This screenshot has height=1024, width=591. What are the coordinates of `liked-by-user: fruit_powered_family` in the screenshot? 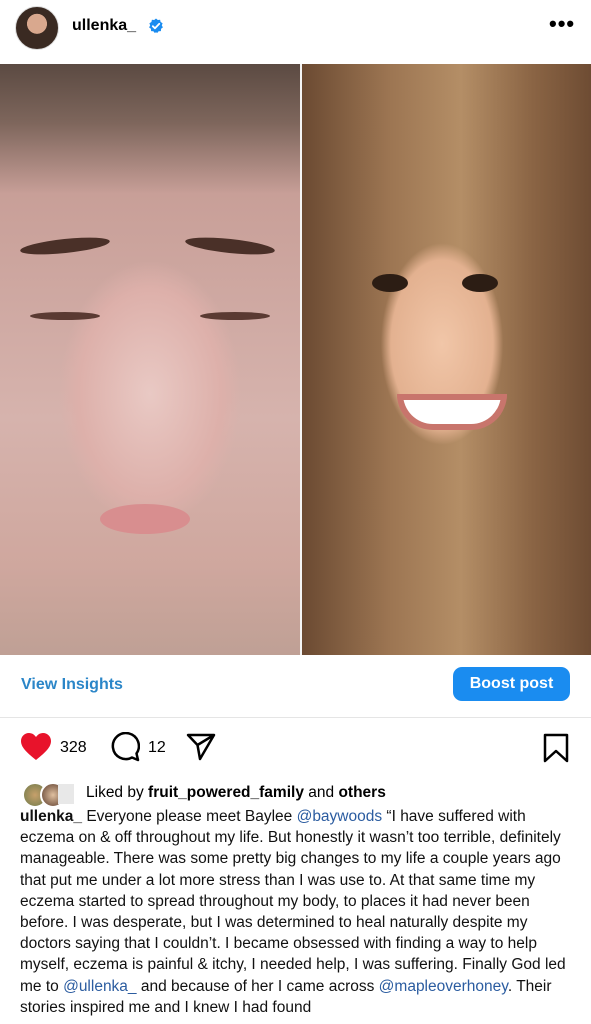 It's located at (226, 792).